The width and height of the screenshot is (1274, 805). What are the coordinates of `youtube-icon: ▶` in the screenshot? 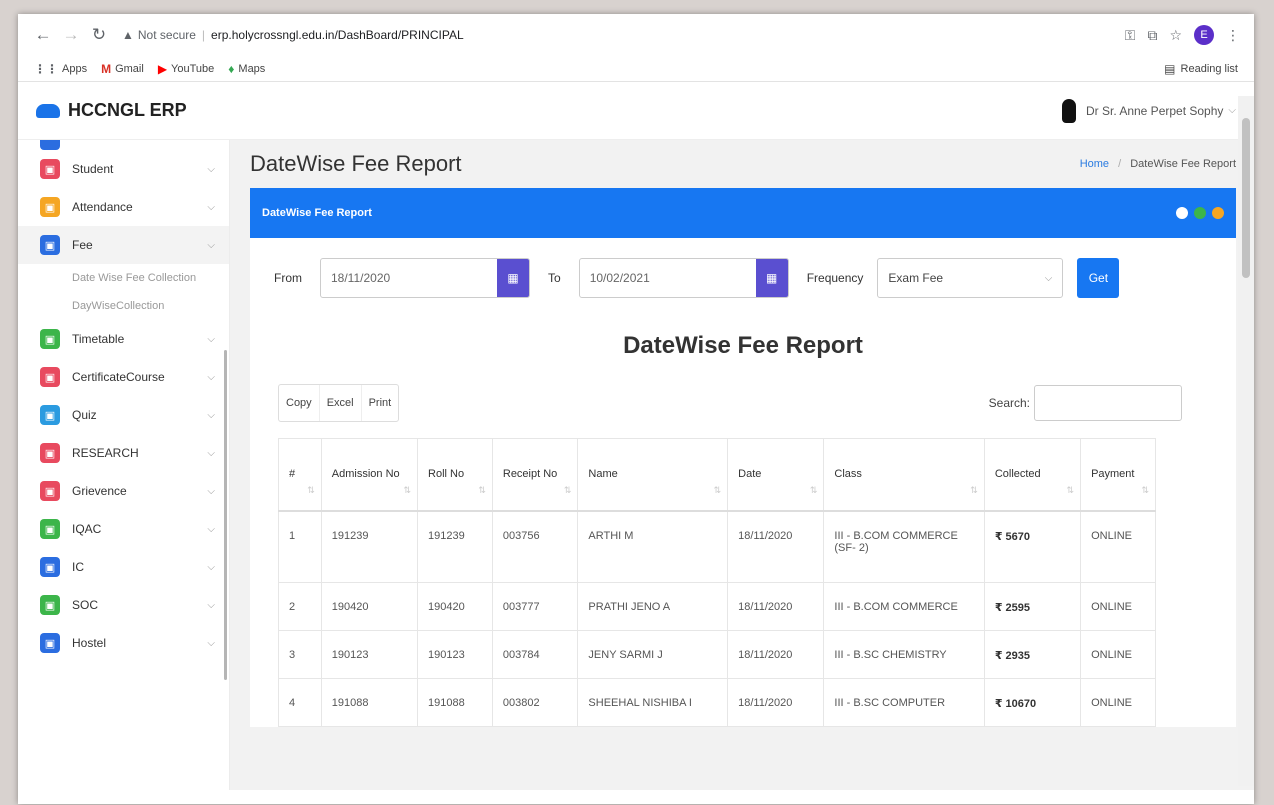 It's located at (162, 68).